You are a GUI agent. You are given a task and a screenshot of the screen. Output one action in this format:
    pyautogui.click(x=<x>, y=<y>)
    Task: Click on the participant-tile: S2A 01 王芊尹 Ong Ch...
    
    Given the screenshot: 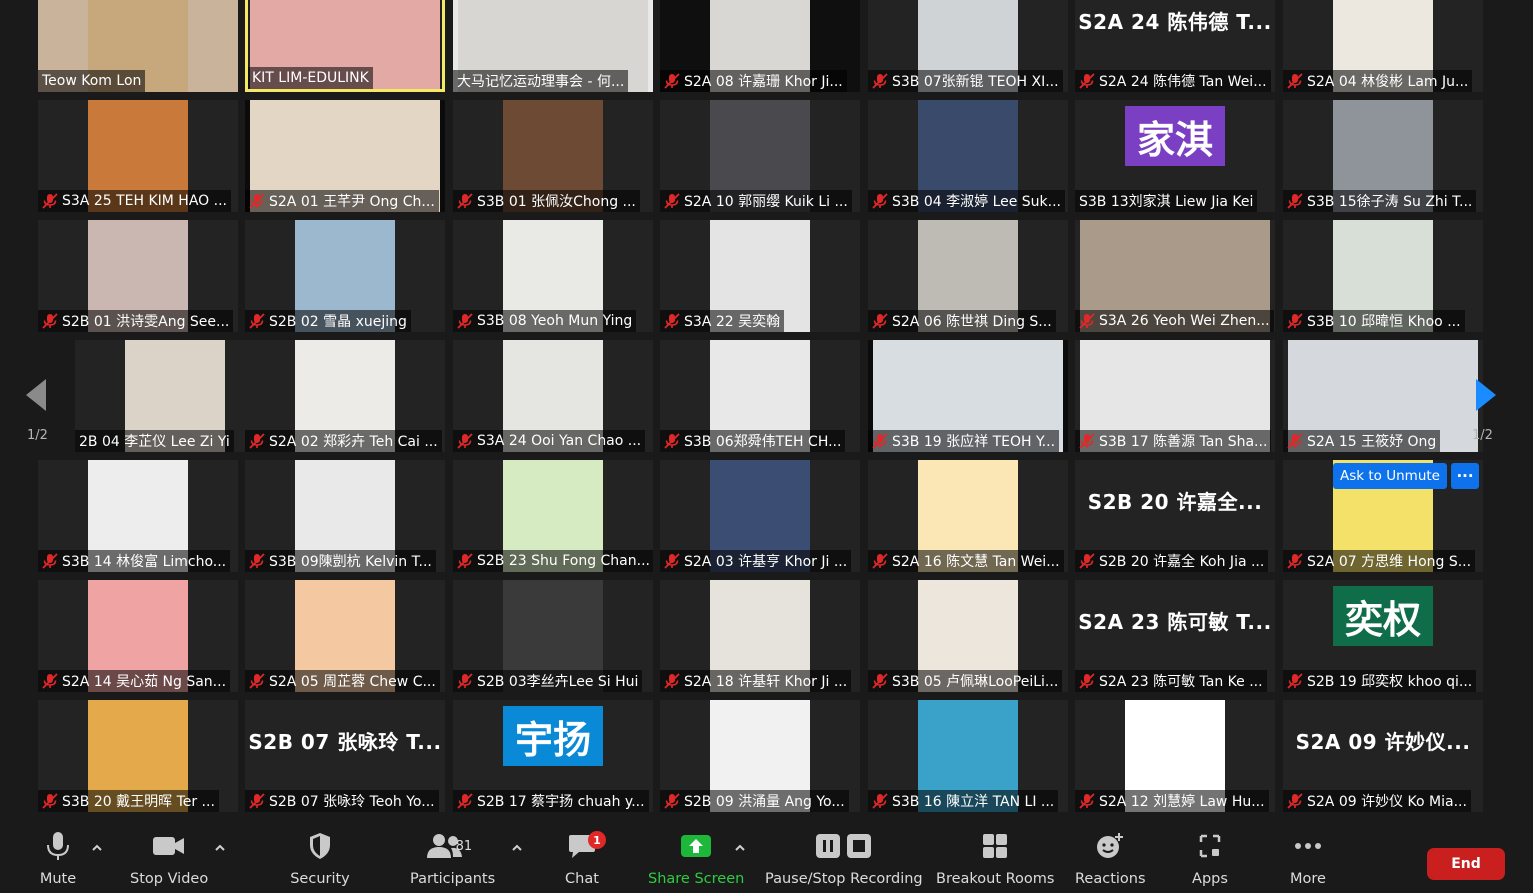 What is the action you would take?
    pyautogui.click(x=345, y=156)
    